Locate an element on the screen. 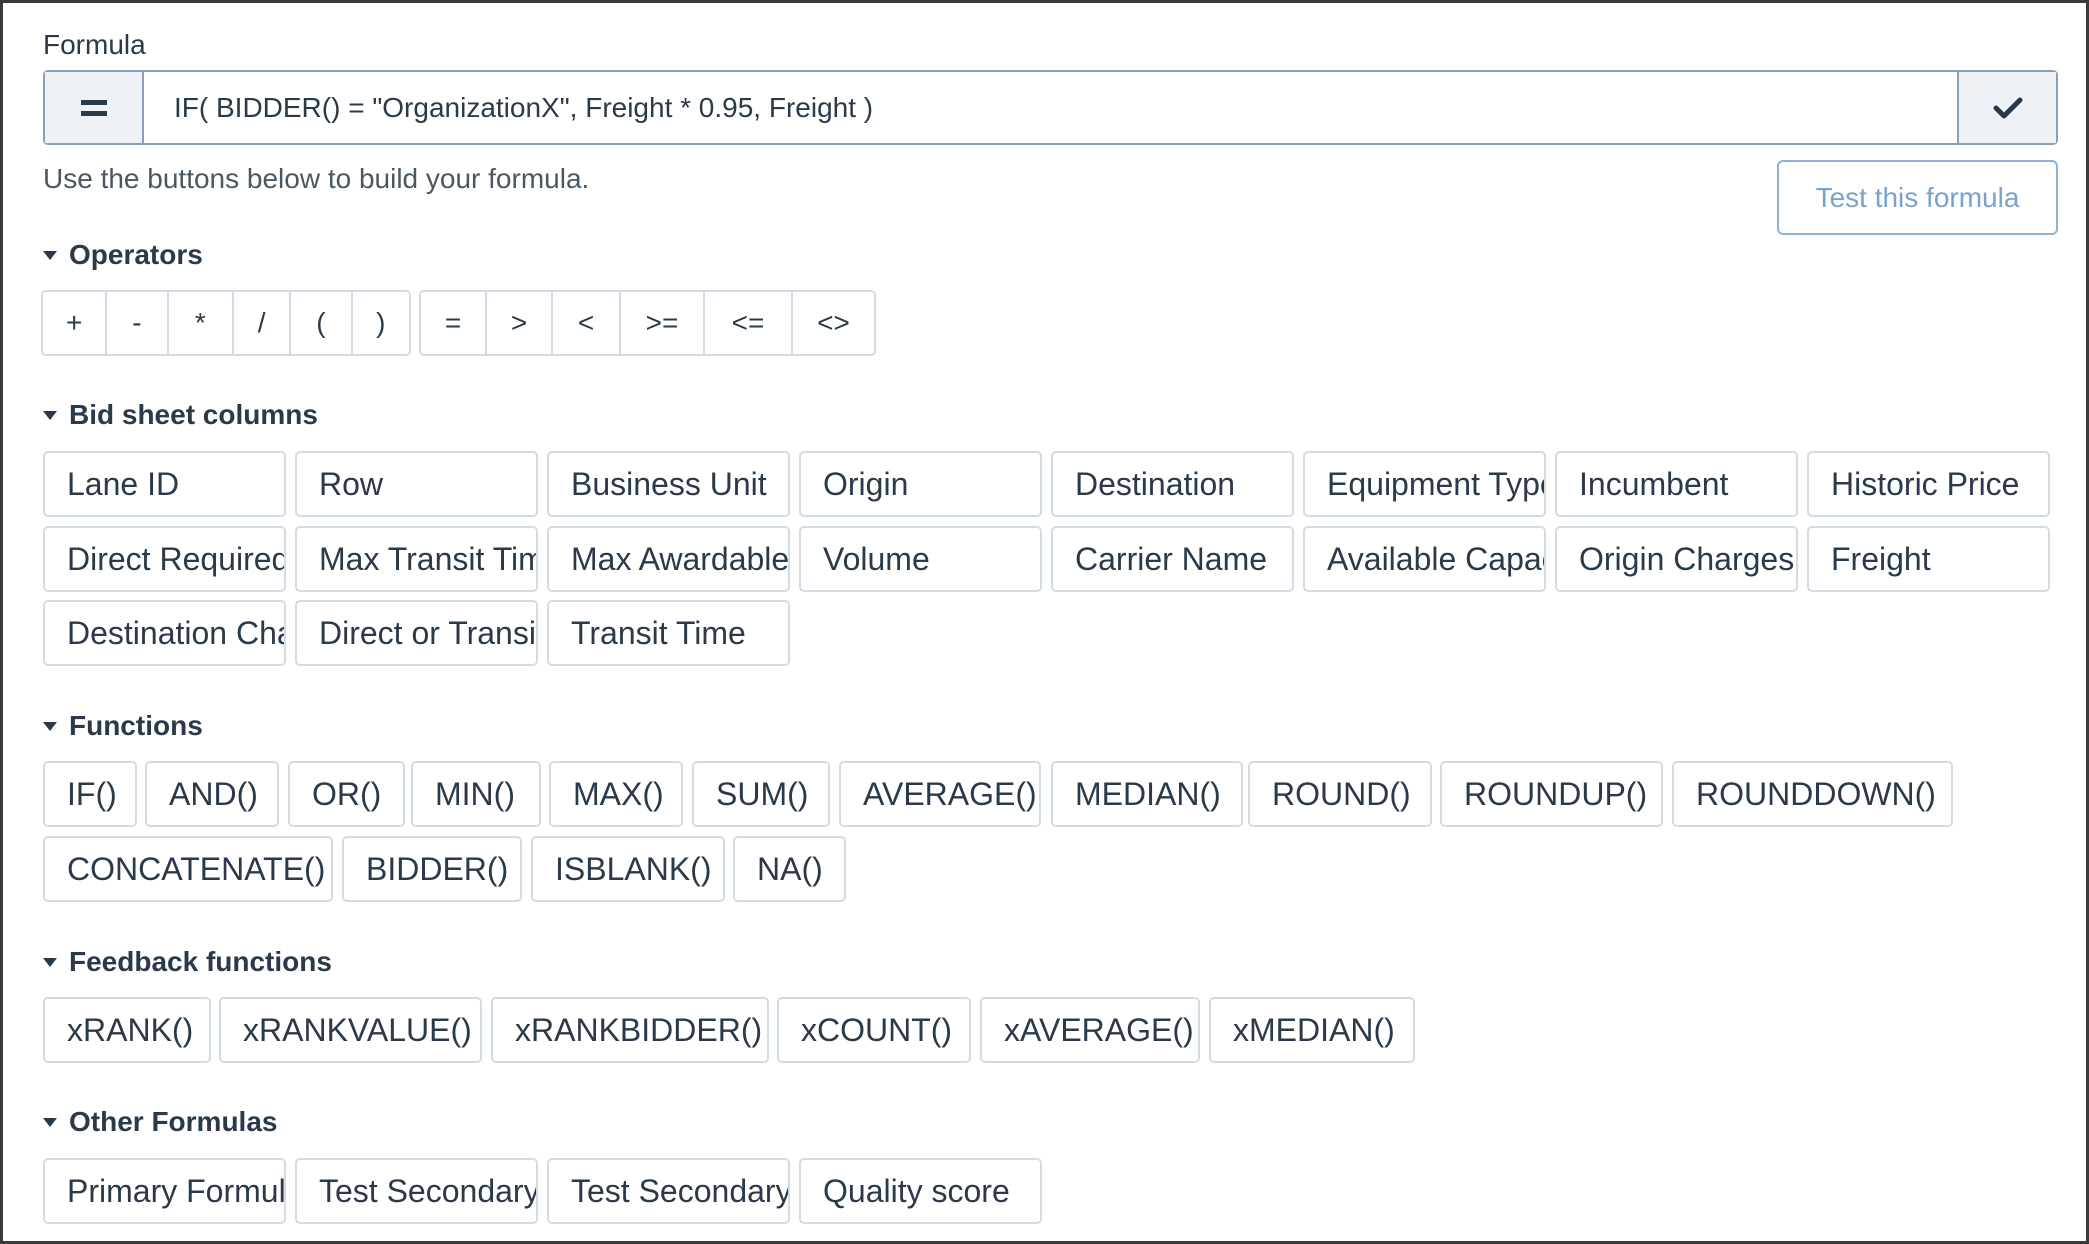 This screenshot has width=2089, height=1244. op-close-paren-button: ) is located at coordinates (381, 323).